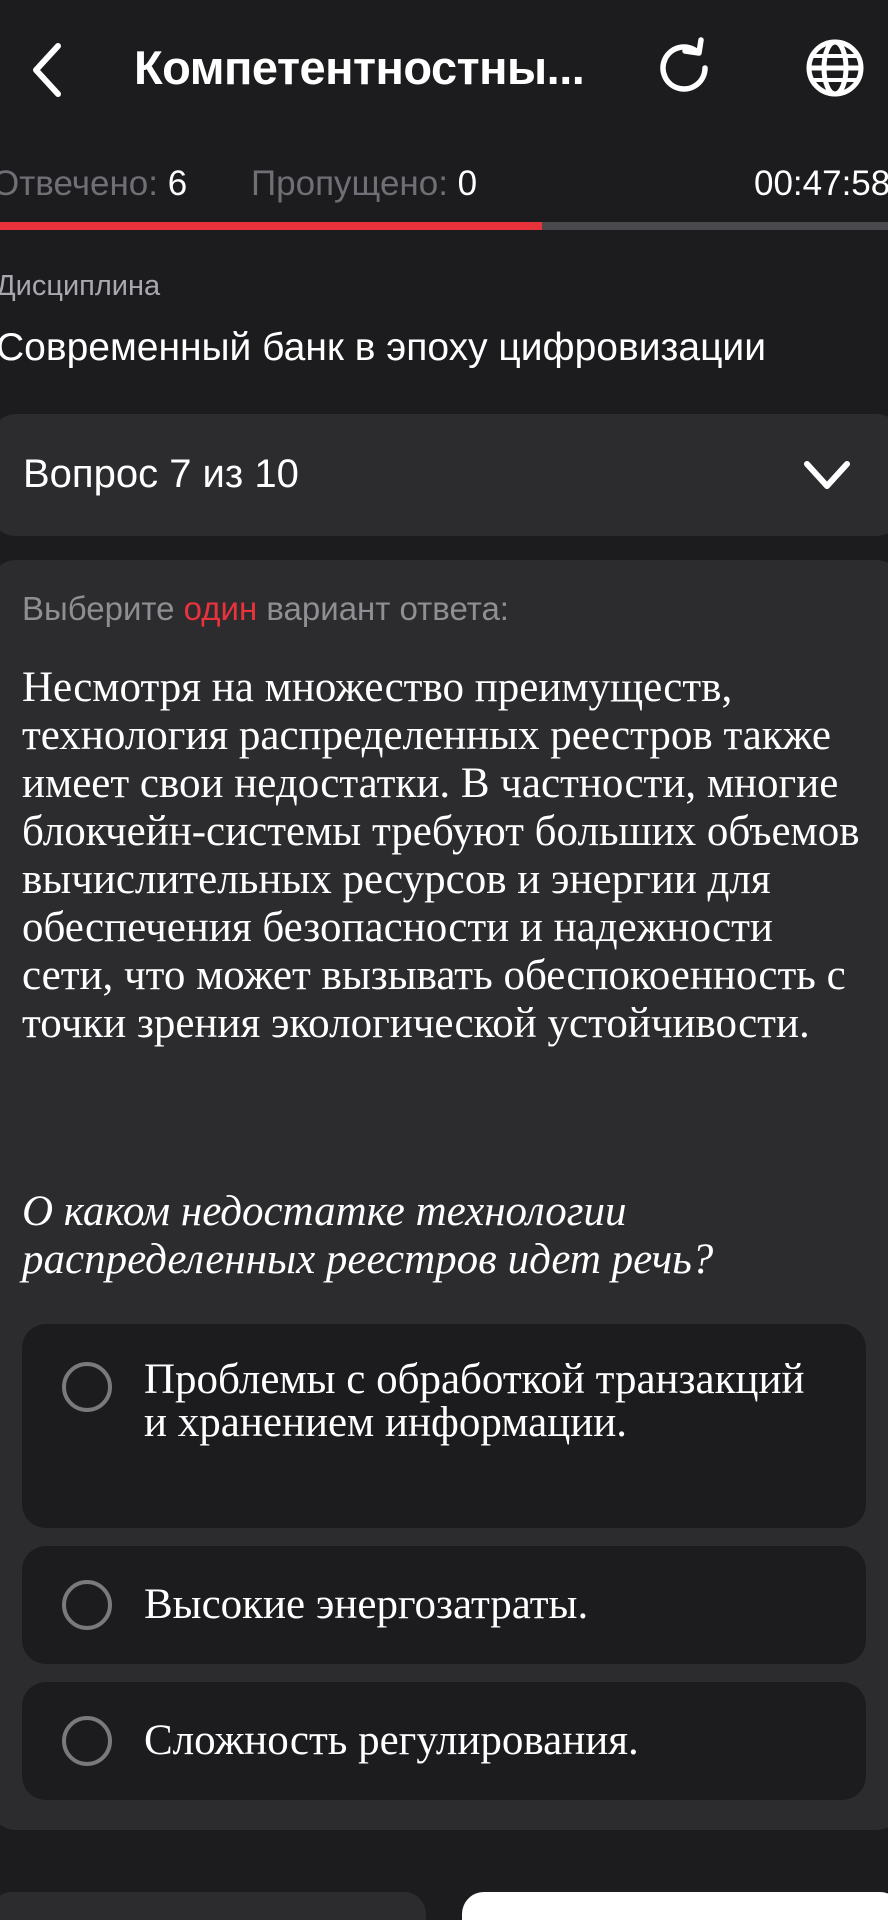  Describe the element at coordinates (444, 475) in the screenshot. I see `question-selector: Вопрос 7 из 10` at that location.